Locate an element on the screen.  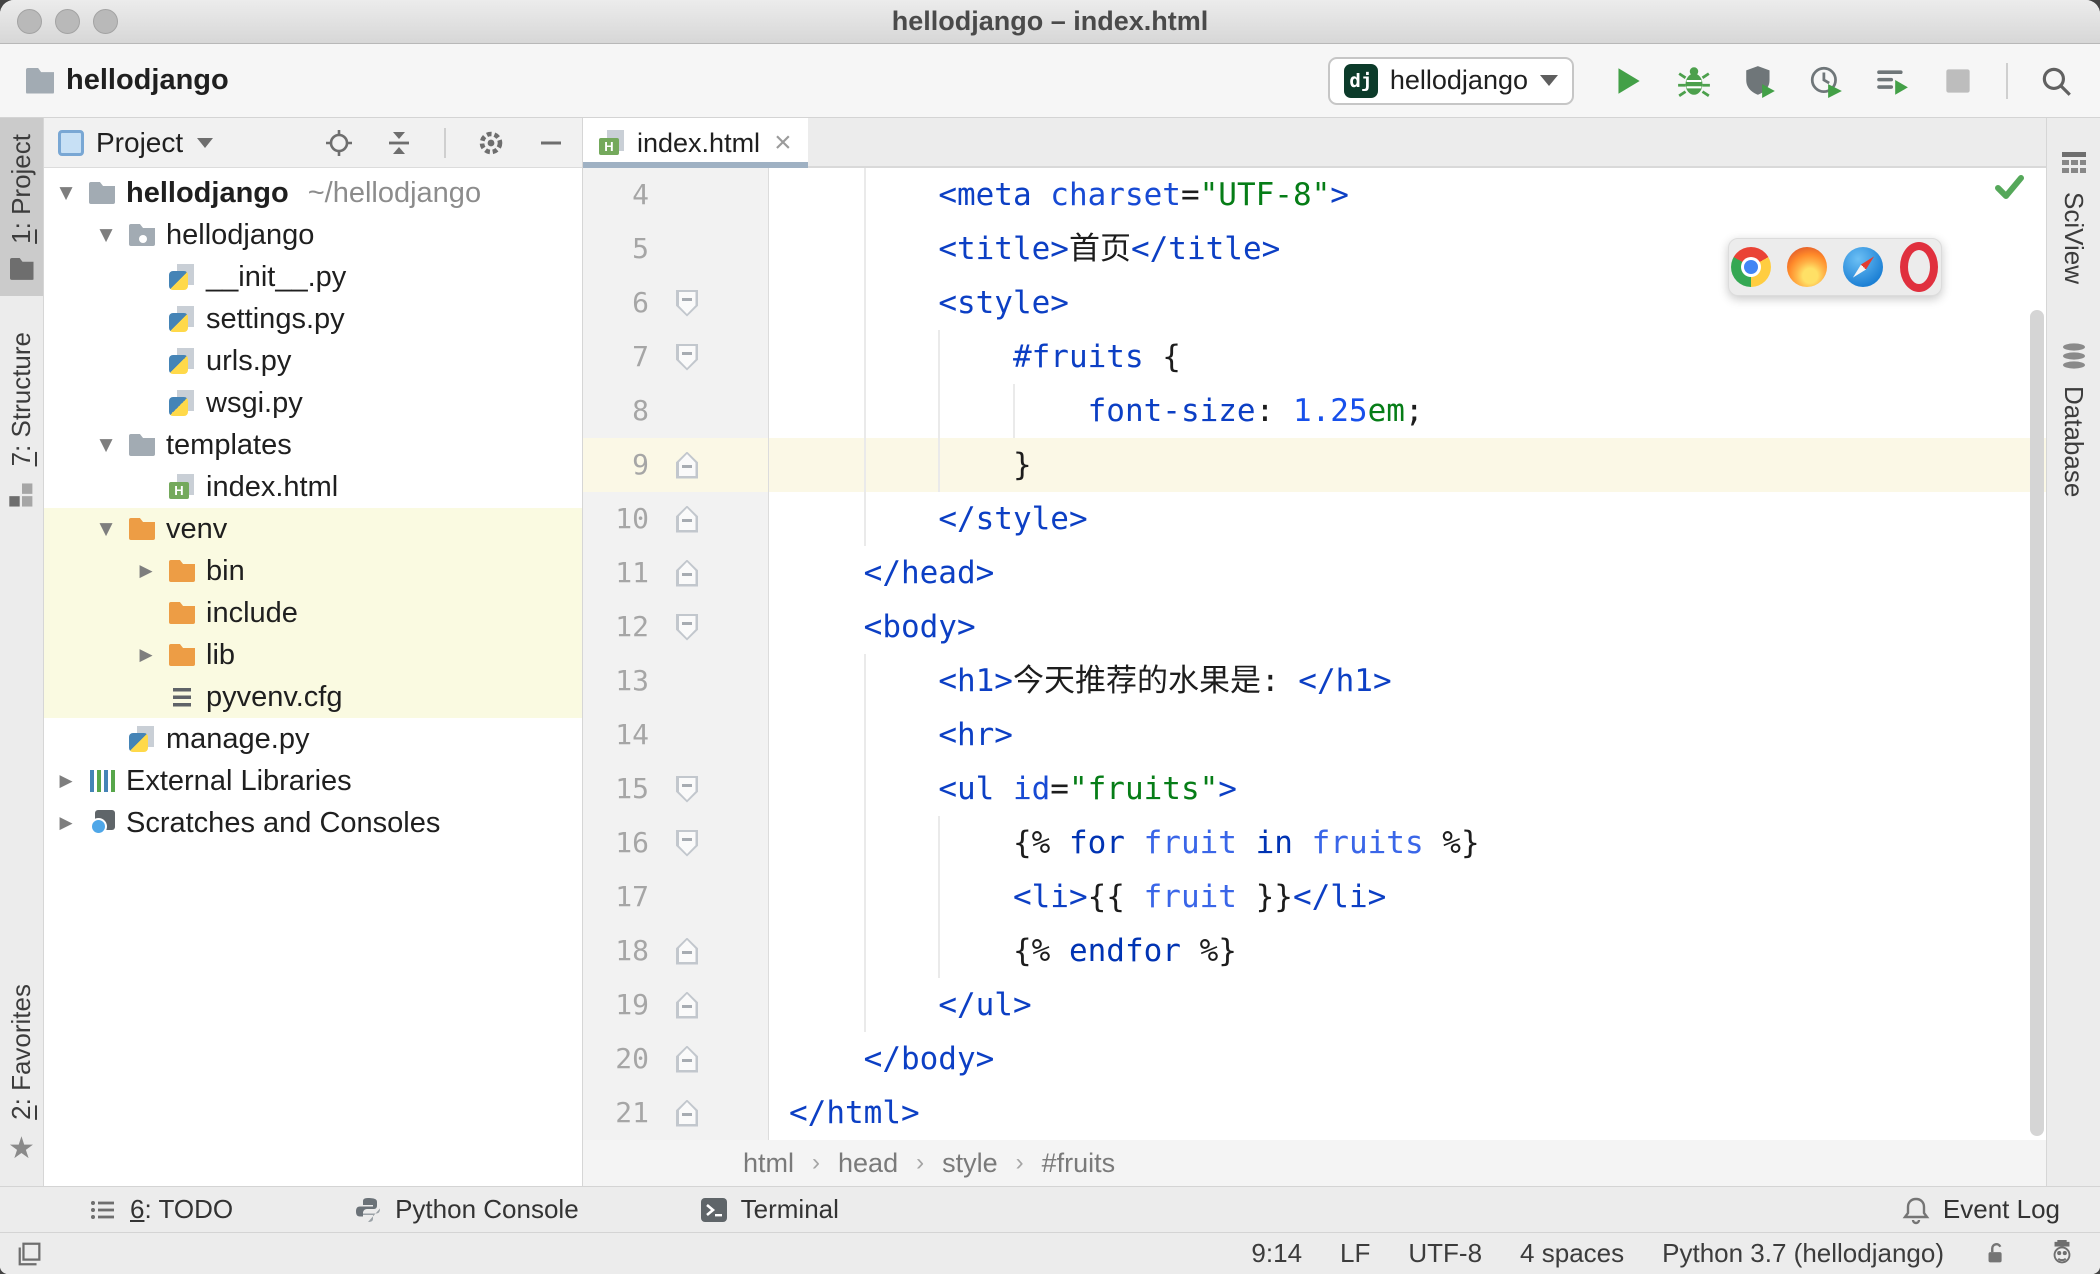
code-line-content: </html> is located at coordinates (1407, 1113).